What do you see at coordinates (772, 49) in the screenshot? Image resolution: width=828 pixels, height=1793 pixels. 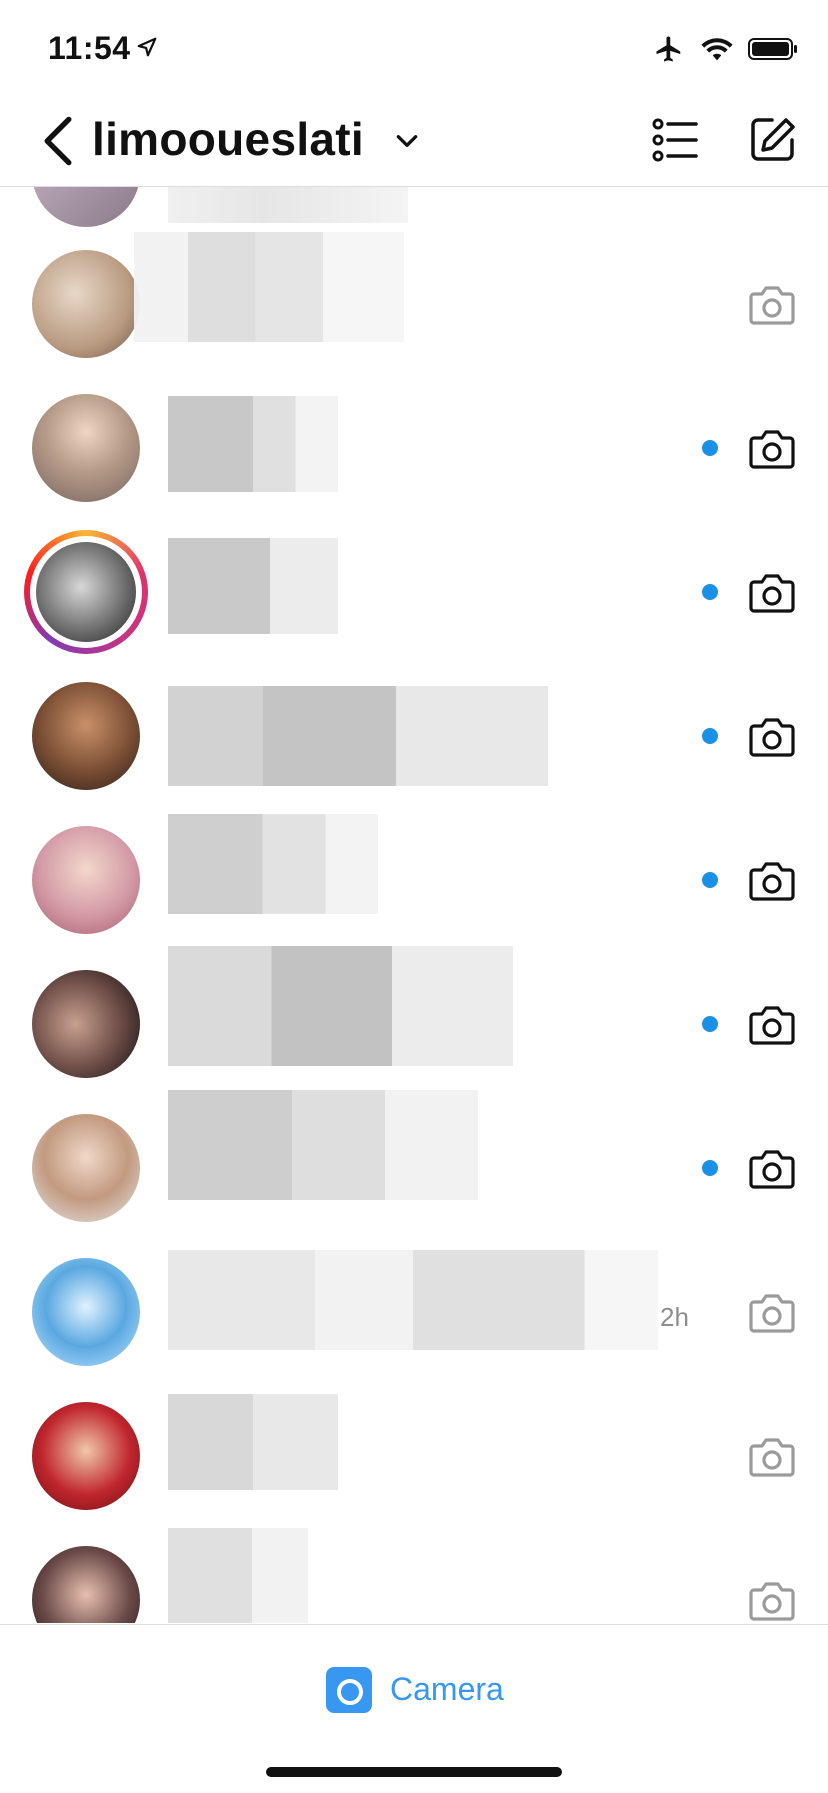 I see `battery-icon` at bounding box center [772, 49].